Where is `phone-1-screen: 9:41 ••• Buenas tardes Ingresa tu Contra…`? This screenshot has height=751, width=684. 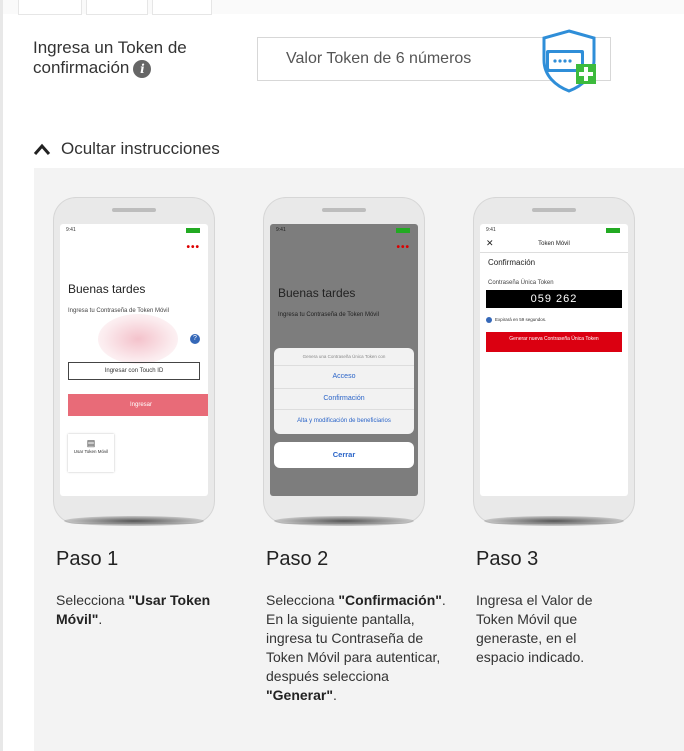 phone-1-screen: 9:41 ••• Buenas tardes Ingresa tu Contra… is located at coordinates (134, 360).